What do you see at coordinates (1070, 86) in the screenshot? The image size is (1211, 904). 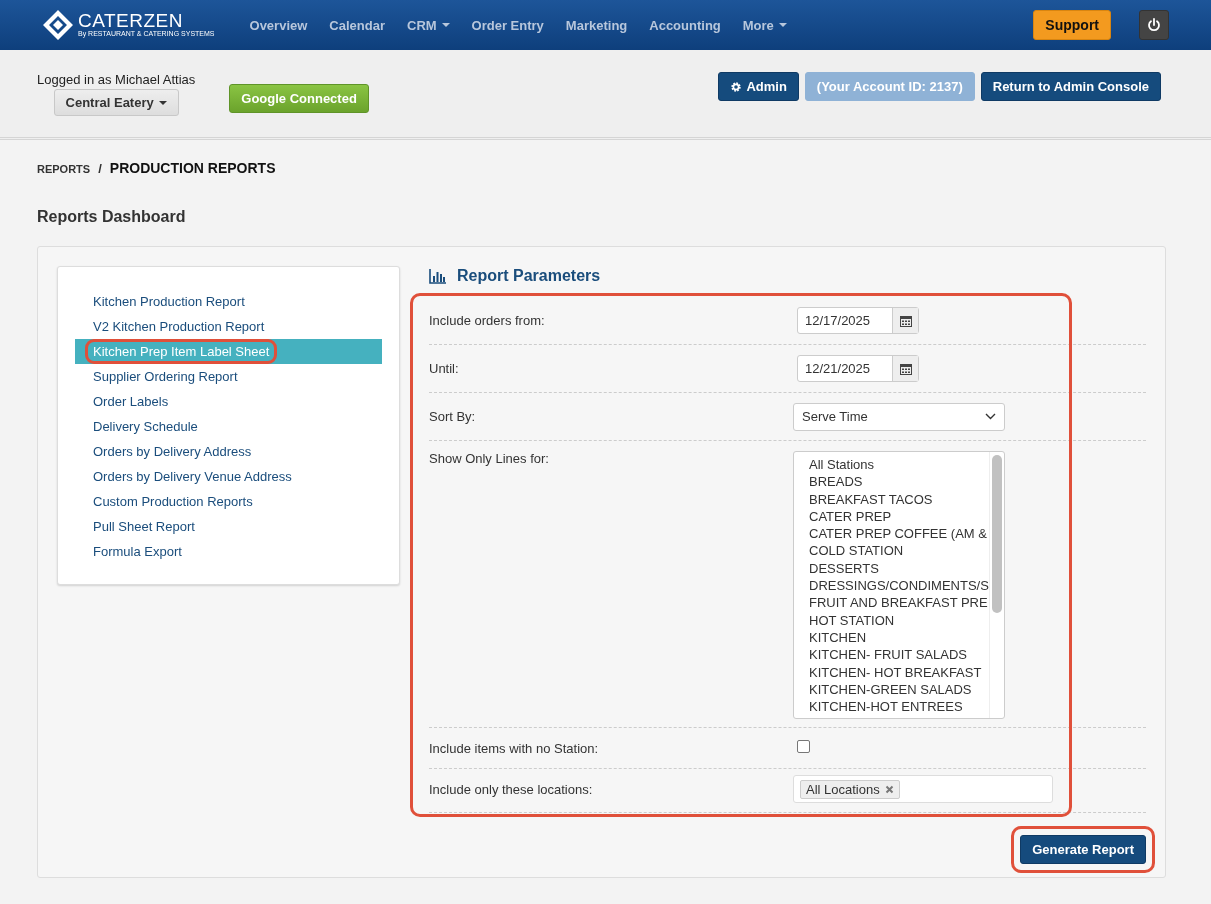 I see `return-to-admin-console-button: Return to Admin Console` at bounding box center [1070, 86].